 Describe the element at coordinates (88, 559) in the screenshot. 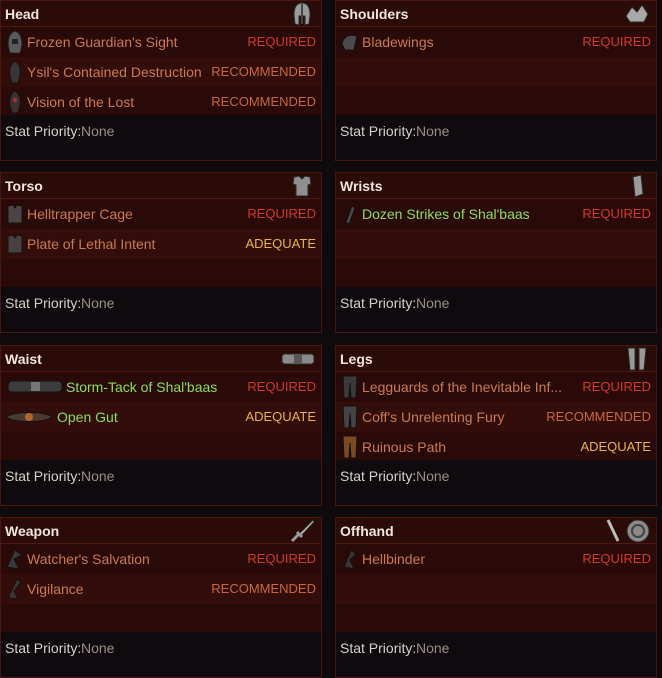

I see `item-name: Watcher's Salvation` at that location.